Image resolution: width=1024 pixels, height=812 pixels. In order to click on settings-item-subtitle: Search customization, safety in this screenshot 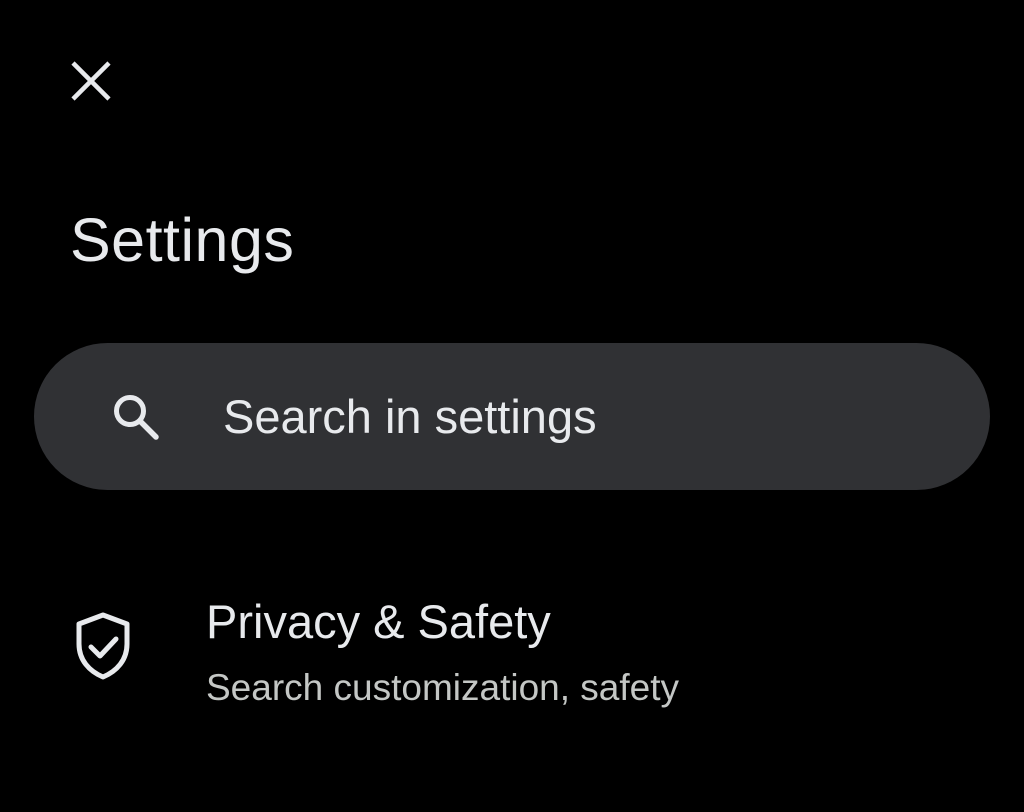, I will do `click(442, 687)`.